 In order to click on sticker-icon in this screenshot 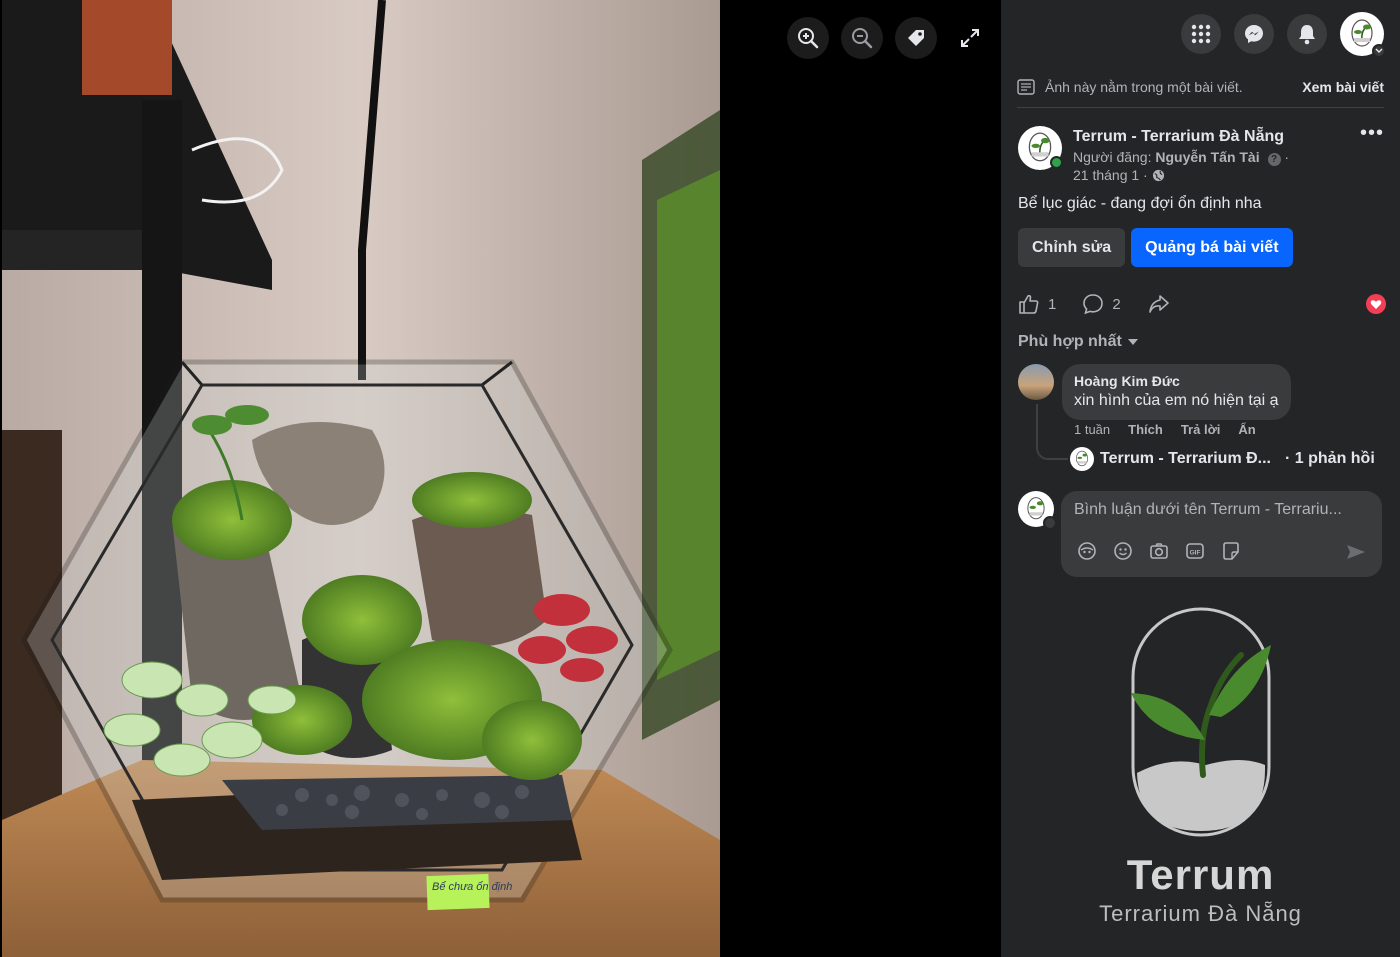, I will do `click(1231, 551)`.